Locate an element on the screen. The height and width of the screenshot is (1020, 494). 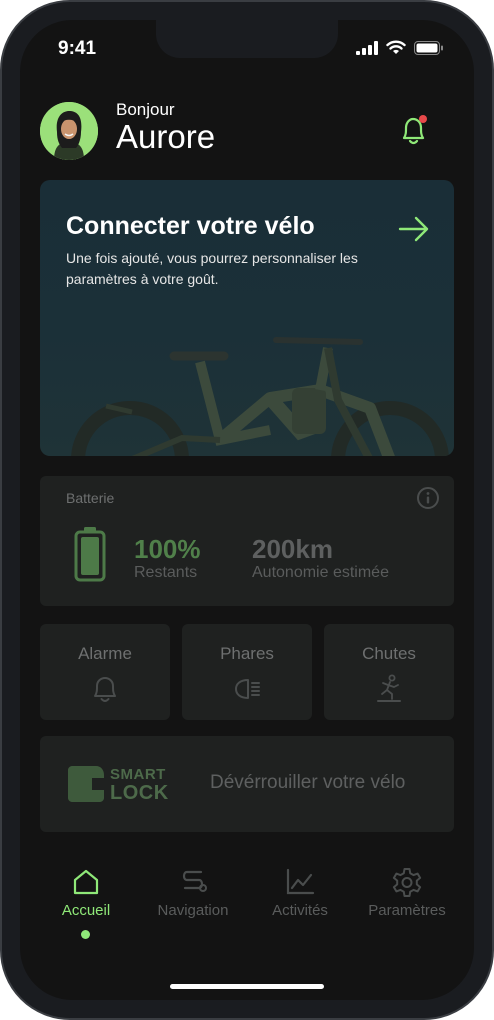
arrow-right-icon is located at coordinates (414, 229).